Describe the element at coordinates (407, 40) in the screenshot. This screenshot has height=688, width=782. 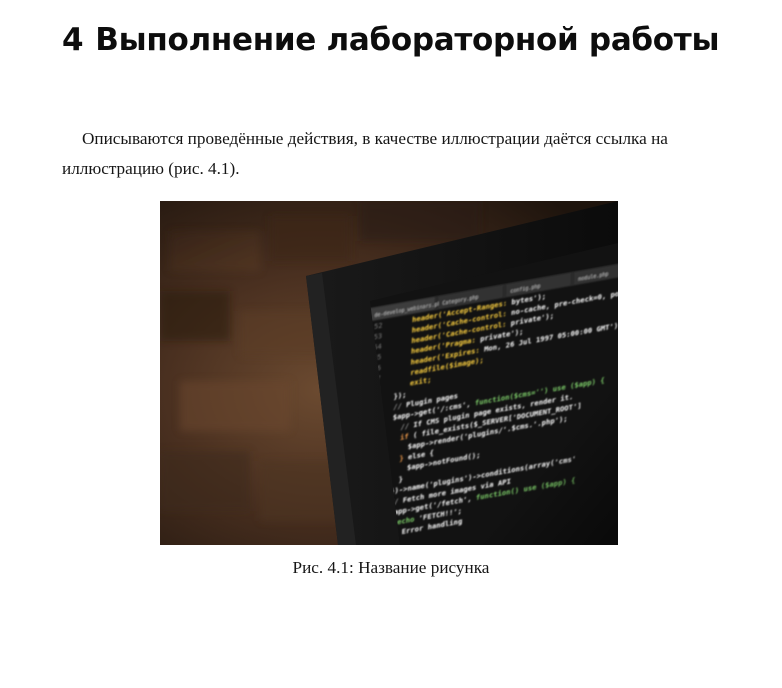
I see `section-title: Выполнение лабораторной работы` at that location.